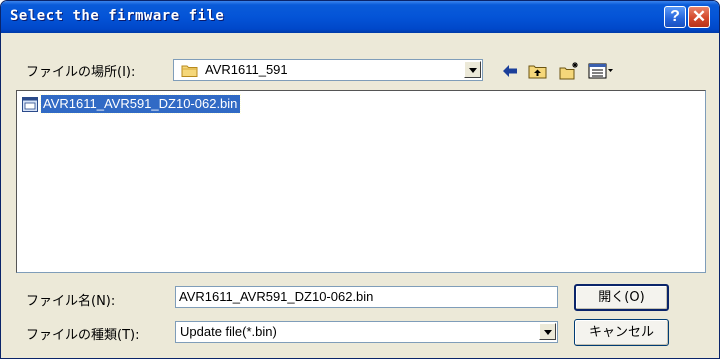 Image resolution: width=720 pixels, height=359 pixels. What do you see at coordinates (621, 332) in the screenshot?
I see `cancel-button: キャンセル` at bounding box center [621, 332].